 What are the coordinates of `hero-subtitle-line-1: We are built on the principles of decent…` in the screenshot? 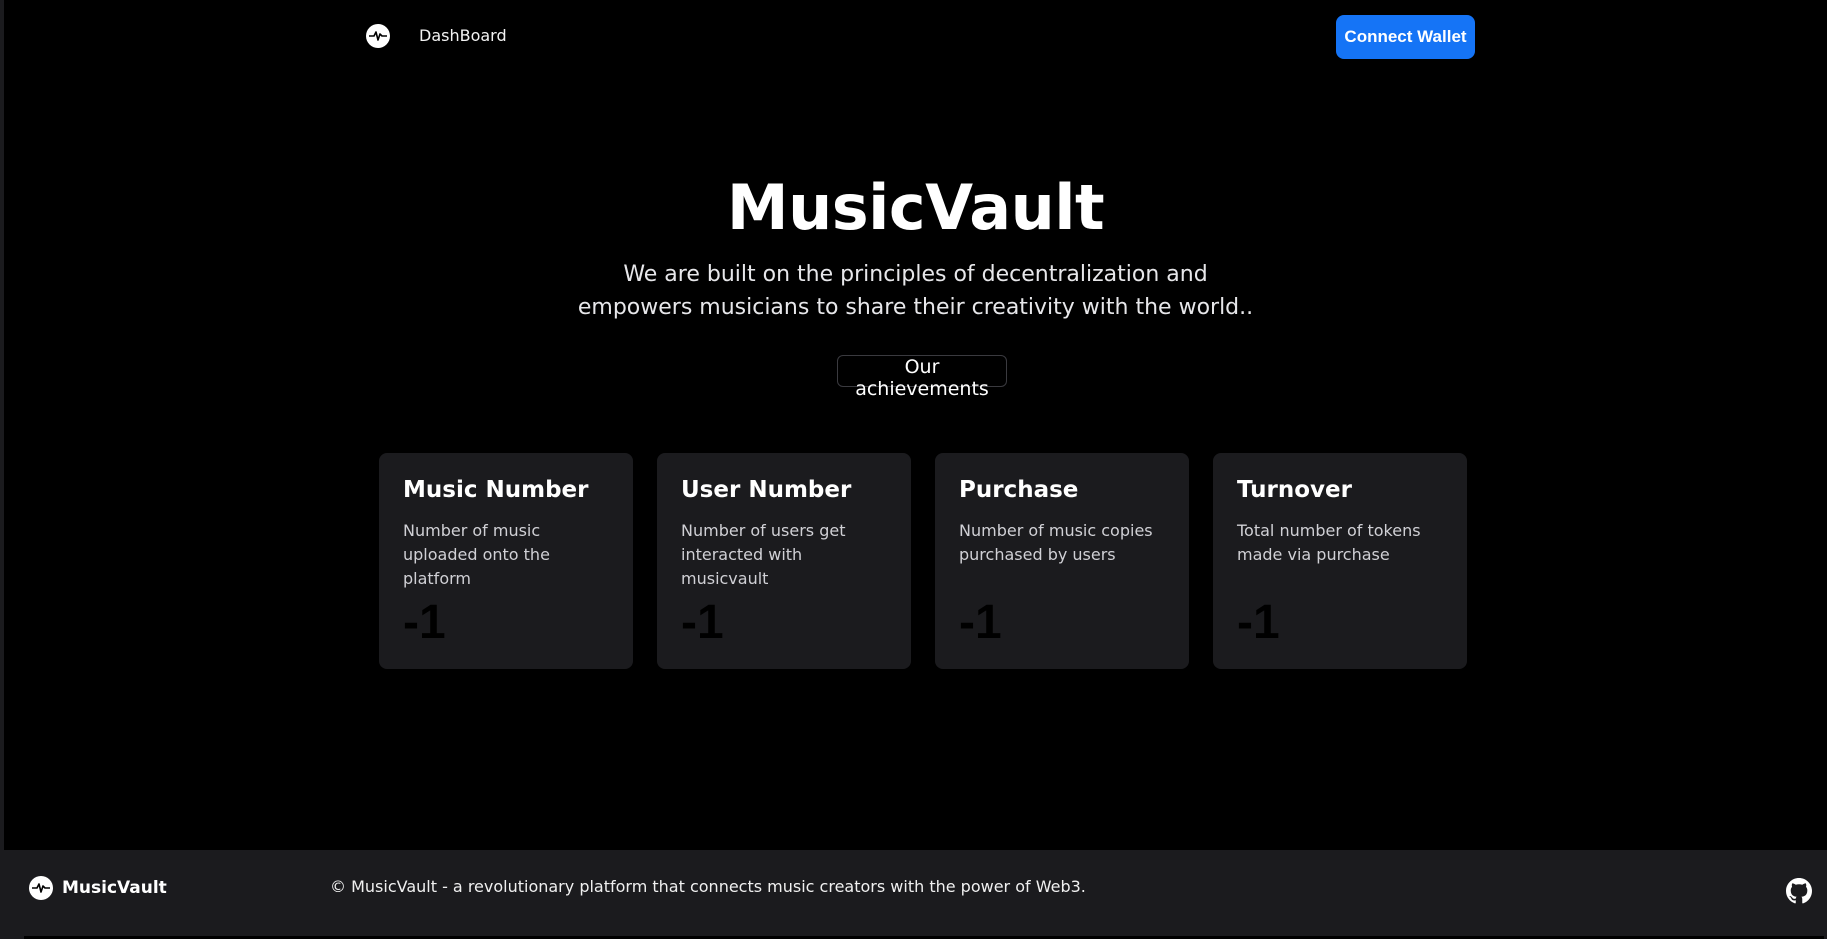 It's located at (915, 274).